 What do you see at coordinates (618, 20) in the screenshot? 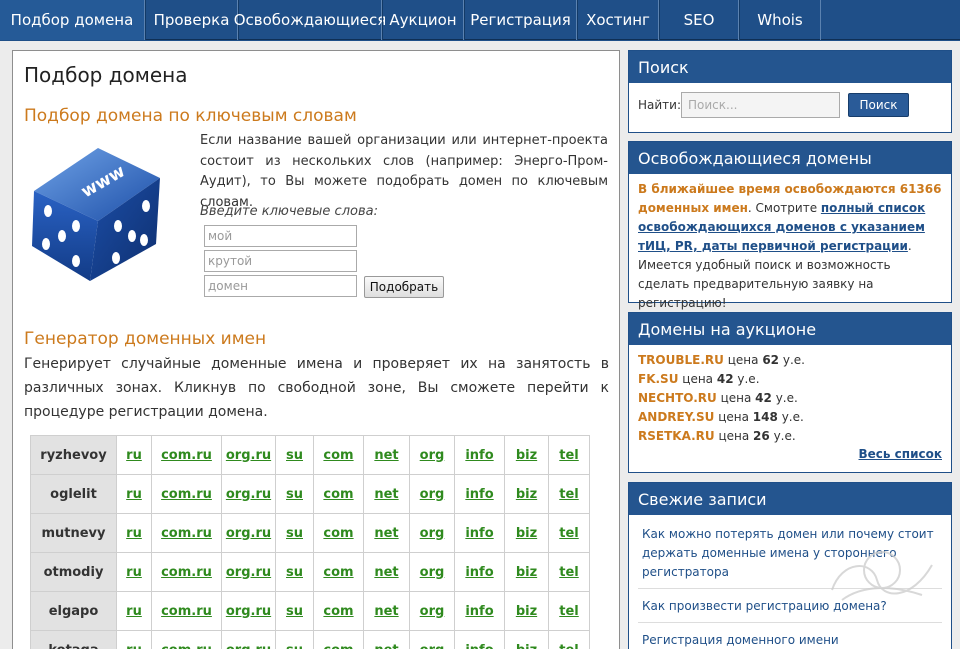
I see `nav-item-5: Хостинг` at bounding box center [618, 20].